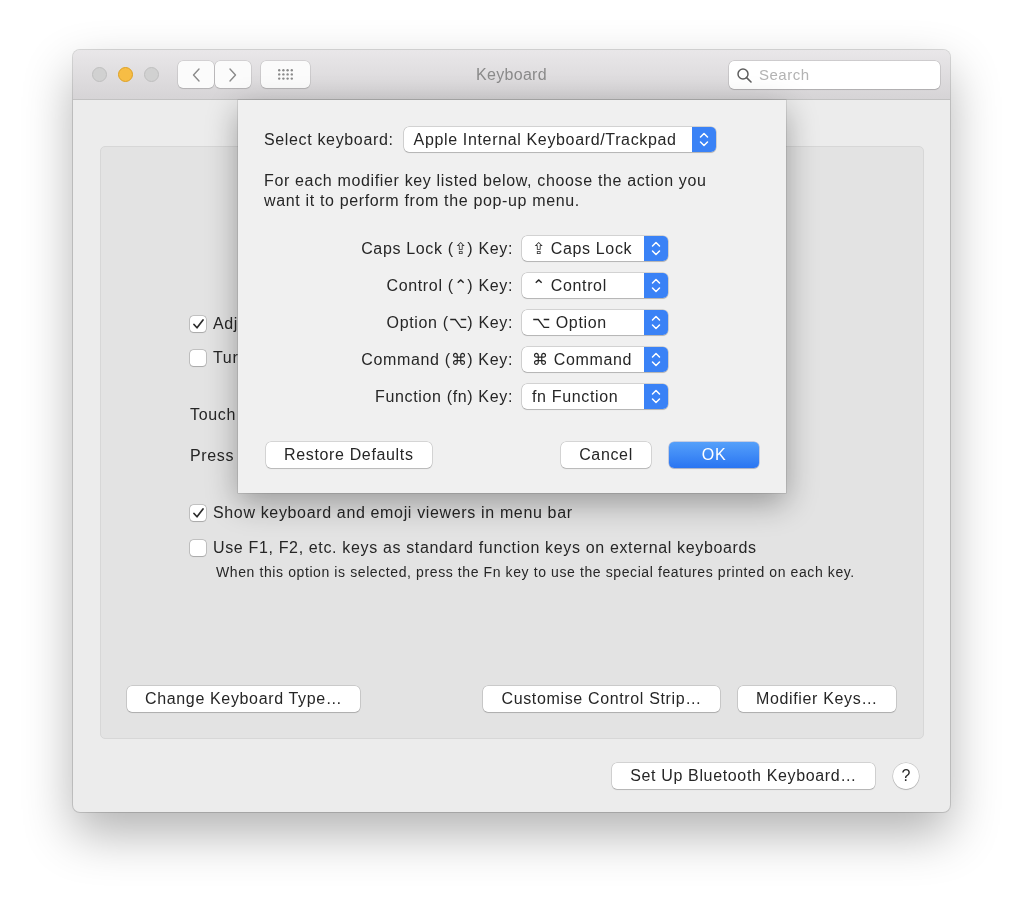 This screenshot has width=1024, height=910. What do you see at coordinates (485, 548) in the screenshot?
I see `checkbox-label: Use F1, F2, etc. keys as standard function keys on external keyboards` at bounding box center [485, 548].